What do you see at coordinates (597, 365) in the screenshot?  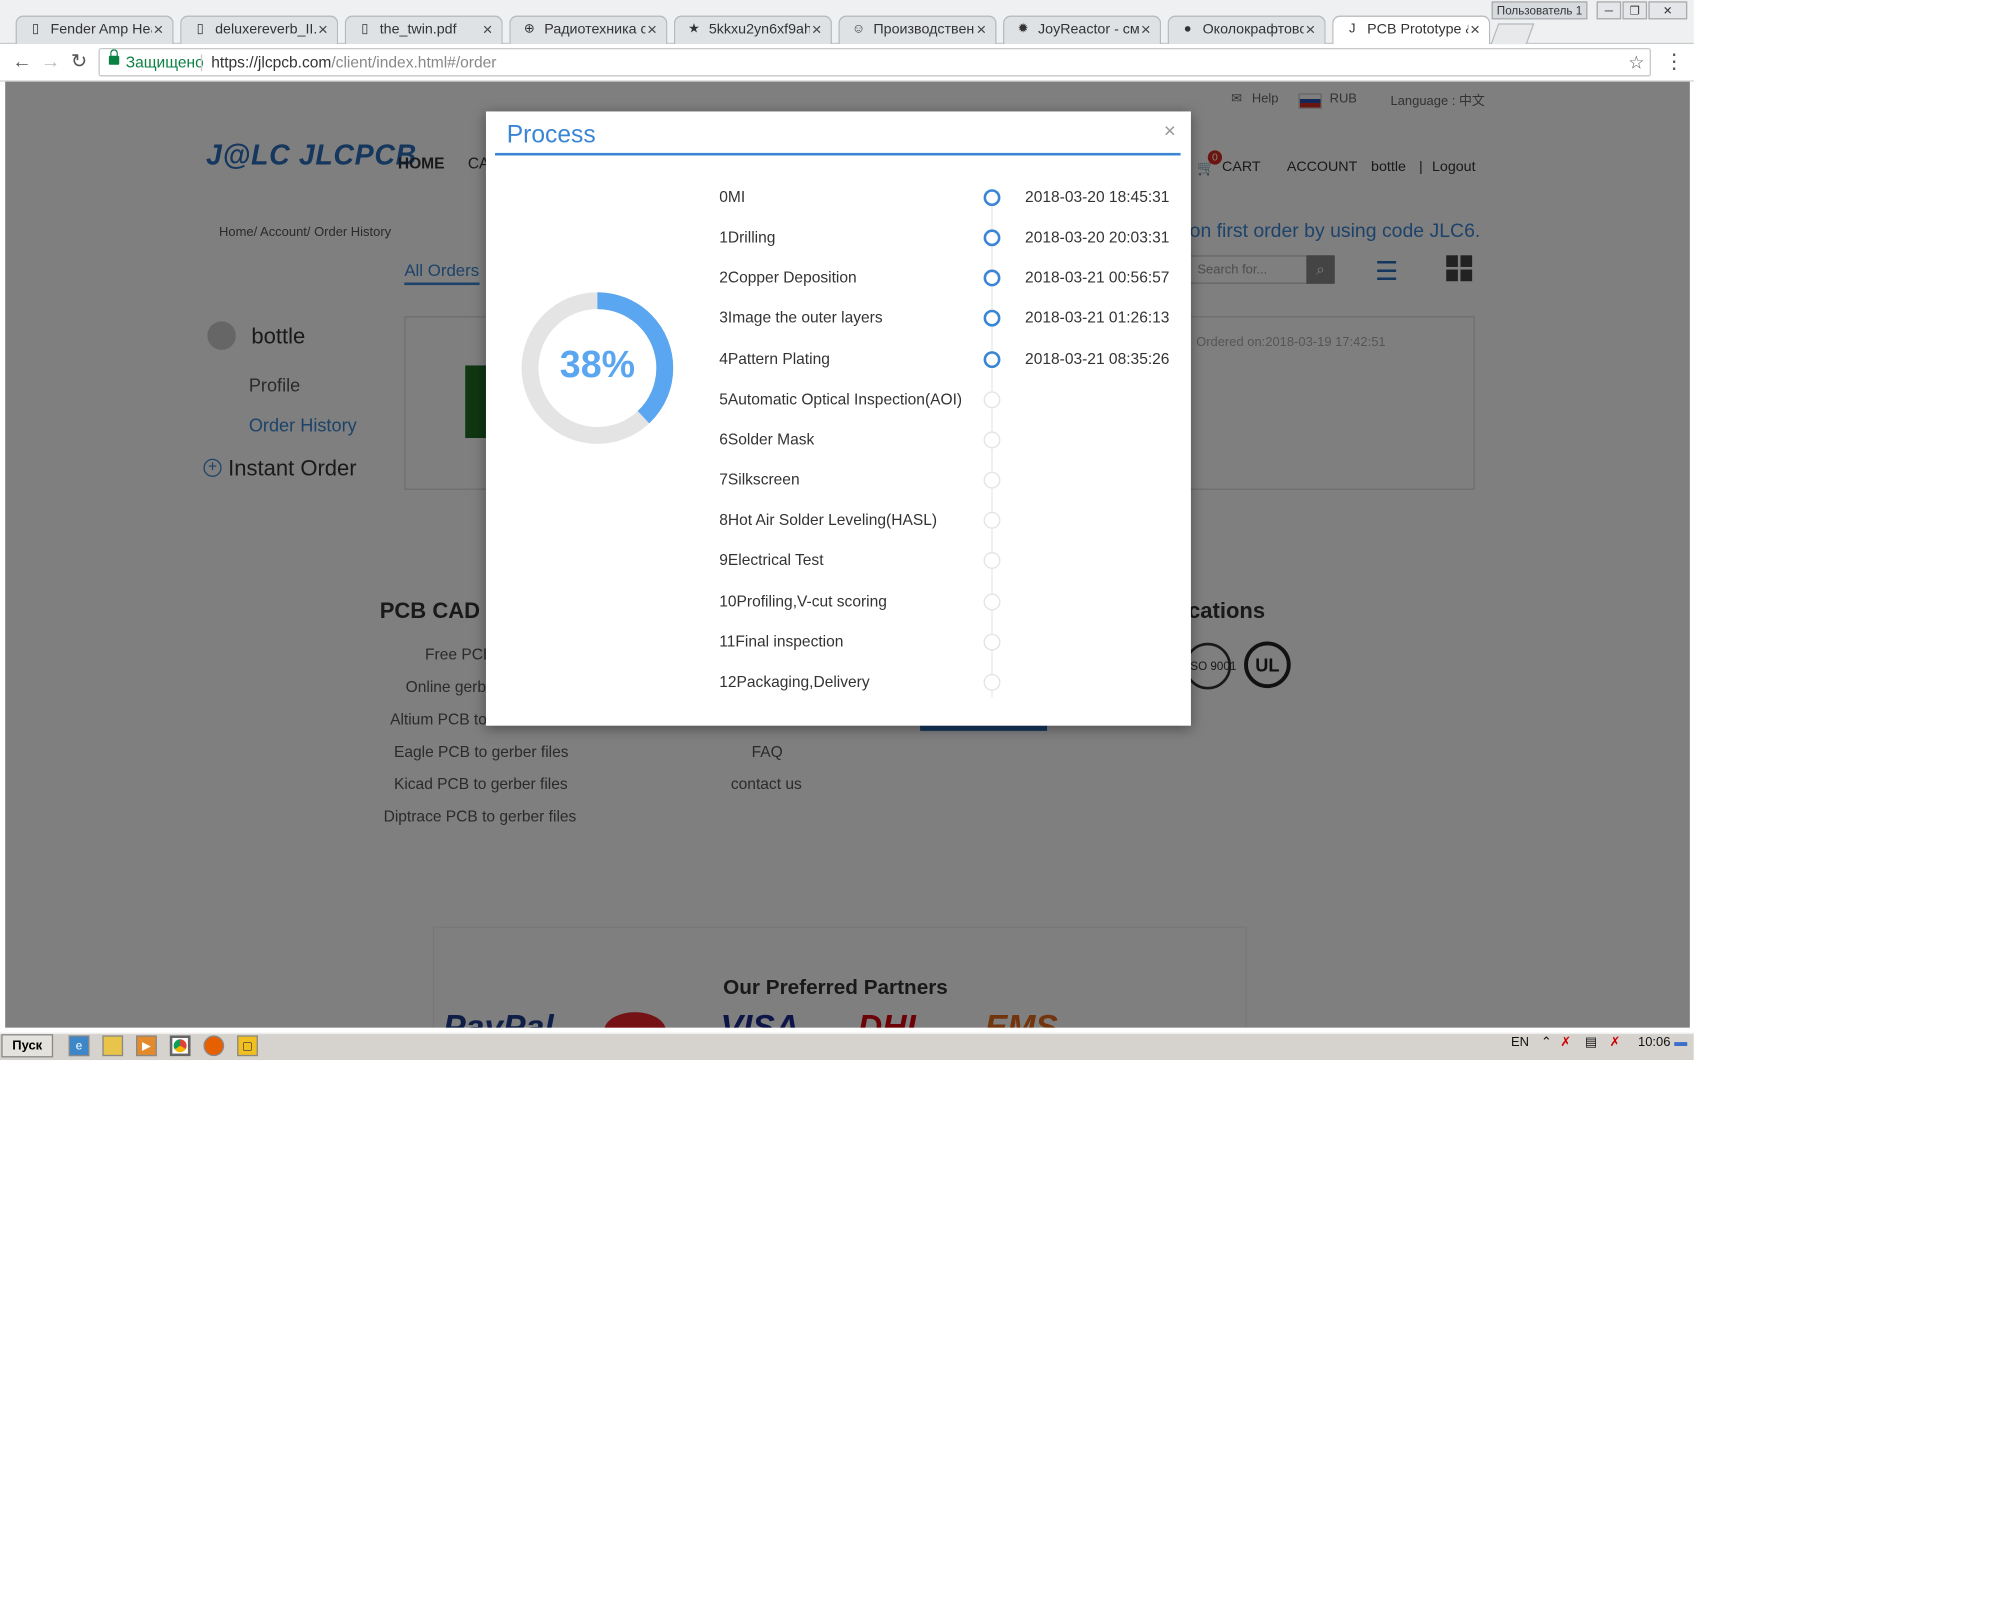 I see `progress-percent: 38%` at bounding box center [597, 365].